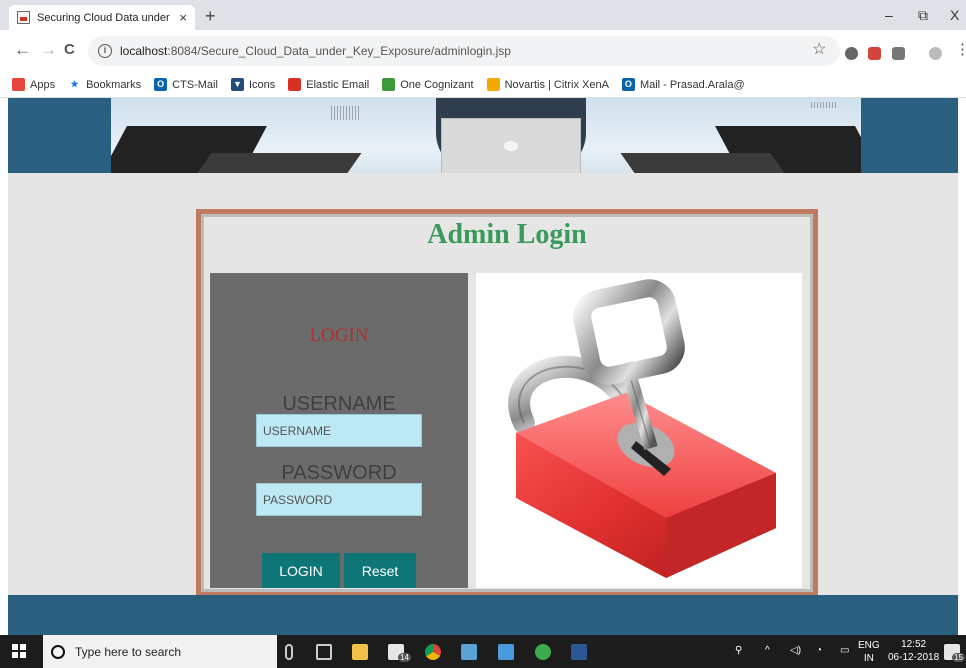  I want to click on chrome-icon, so click(433, 652).